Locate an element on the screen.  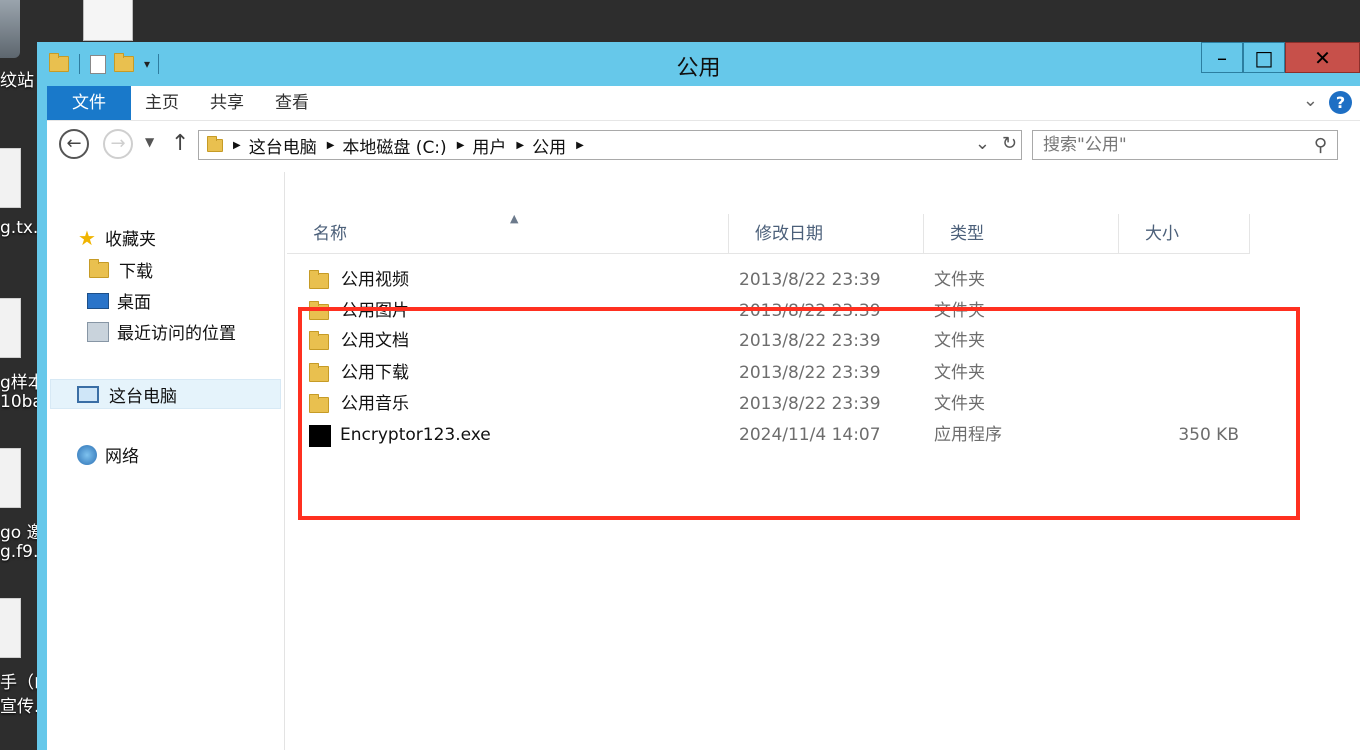
breadcrumb-public: 公用 is located at coordinates (549, 145).